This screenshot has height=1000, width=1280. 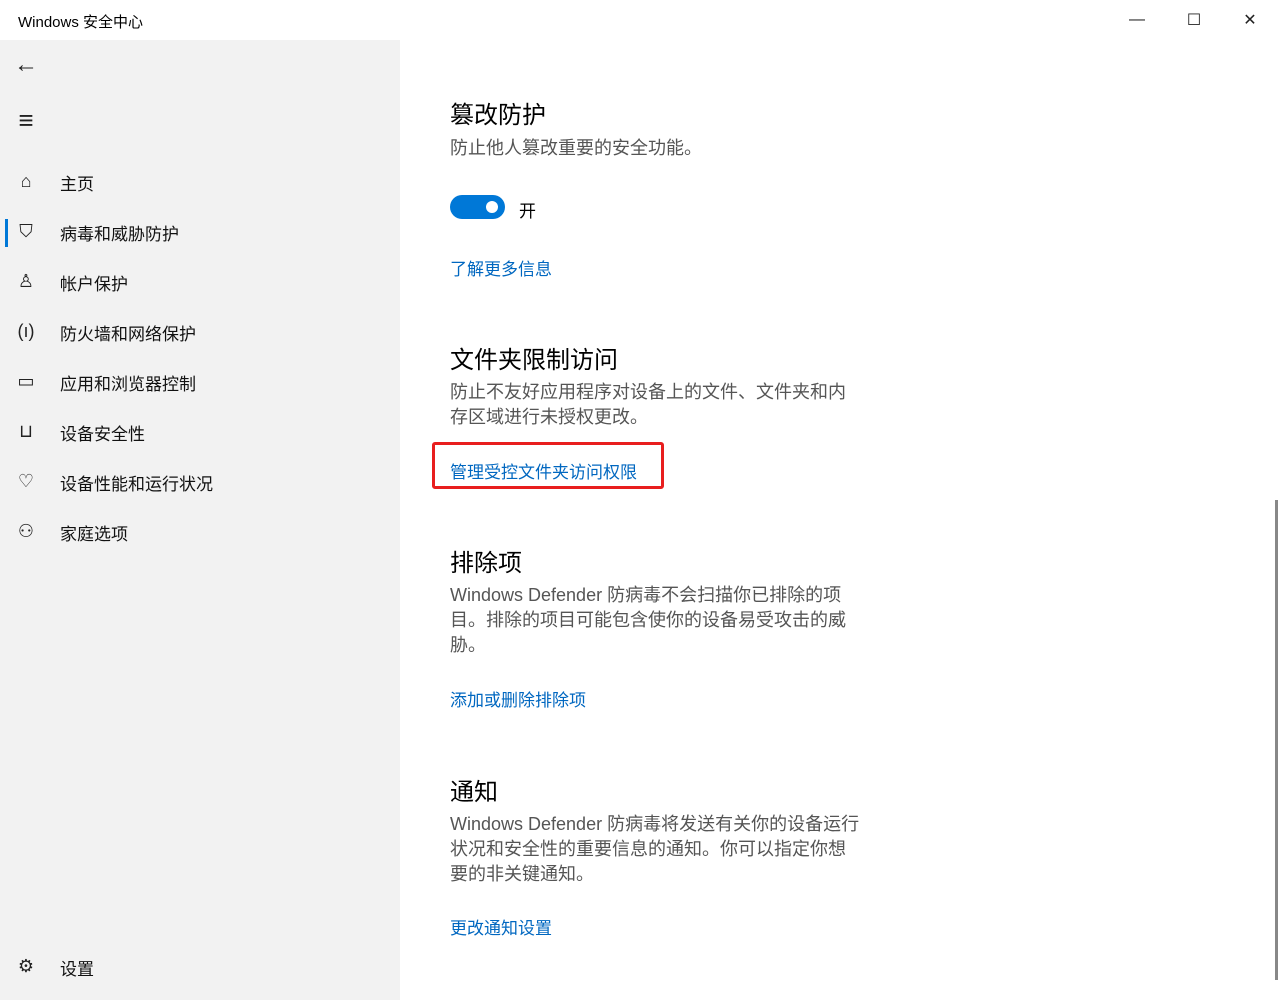 I want to click on hamburger-menu-icon: ≡, so click(x=26, y=120).